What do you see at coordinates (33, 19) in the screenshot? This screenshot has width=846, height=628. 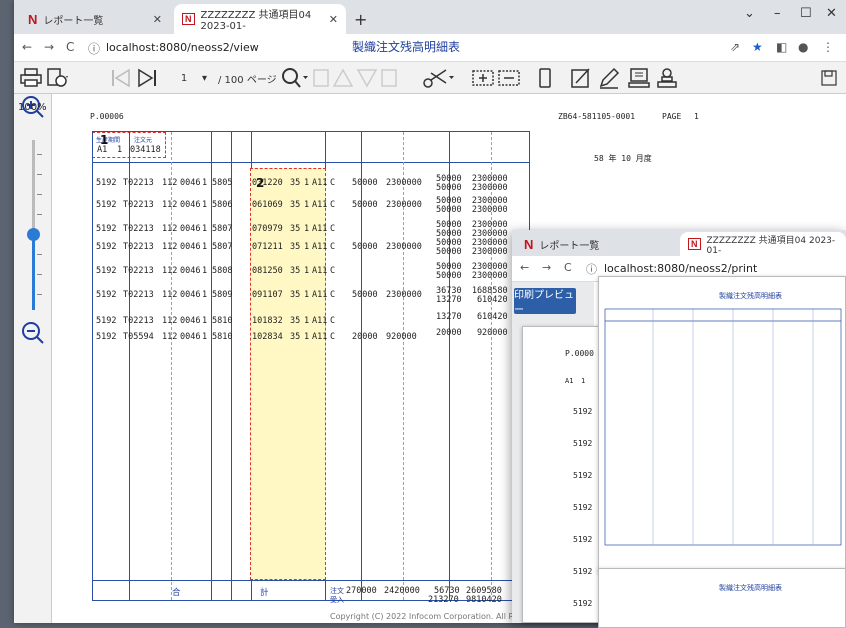 I see `app-logo-icon: N` at bounding box center [33, 19].